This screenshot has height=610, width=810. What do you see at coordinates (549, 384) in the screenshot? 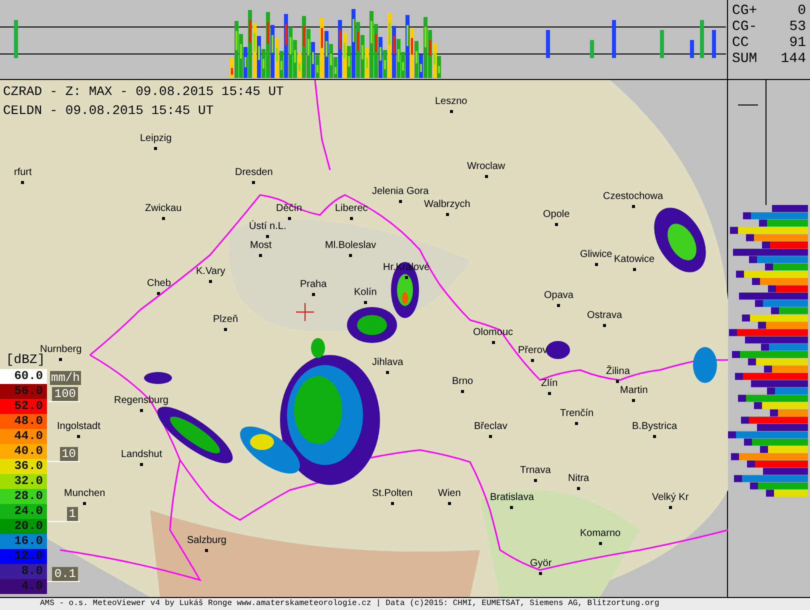
I see `city-label: Zlín` at bounding box center [549, 384].